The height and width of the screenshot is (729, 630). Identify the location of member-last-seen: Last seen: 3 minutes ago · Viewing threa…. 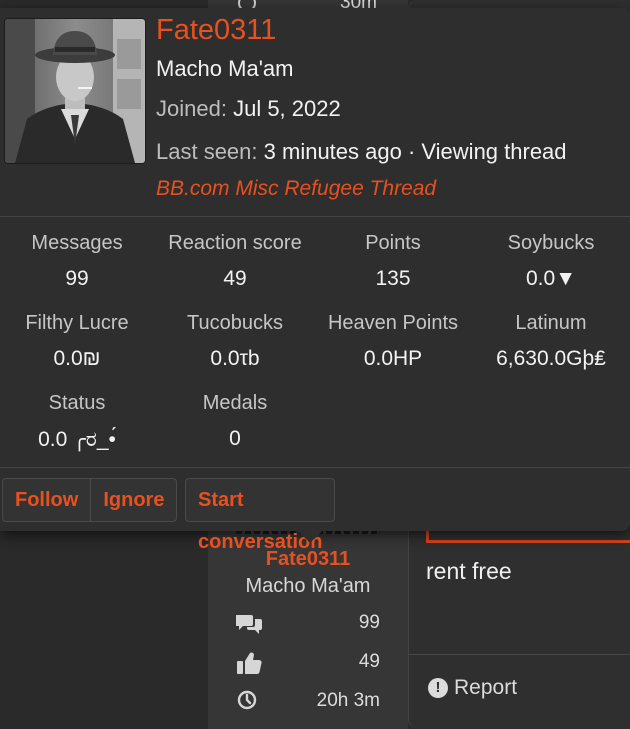
(361, 152).